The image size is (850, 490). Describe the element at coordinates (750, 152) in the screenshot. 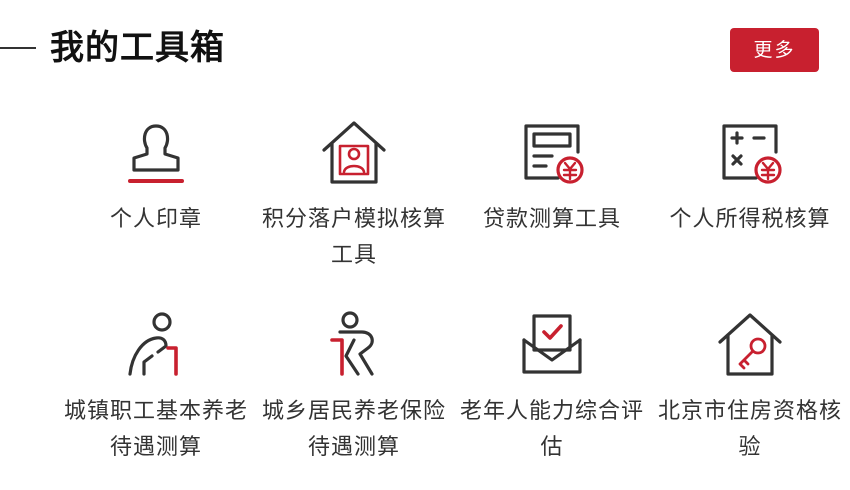

I see `tax-calculator-icon` at that location.